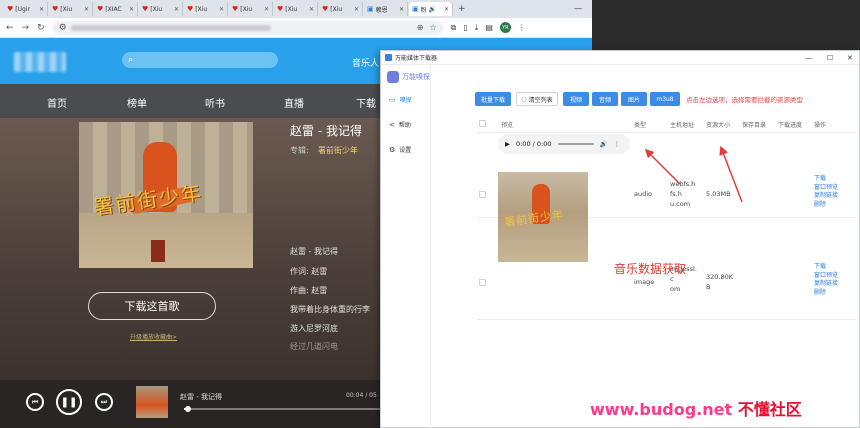 This screenshot has height=428, width=860. What do you see at coordinates (808, 58) in the screenshot?
I see `window-minimize-icon: —` at bounding box center [808, 58].